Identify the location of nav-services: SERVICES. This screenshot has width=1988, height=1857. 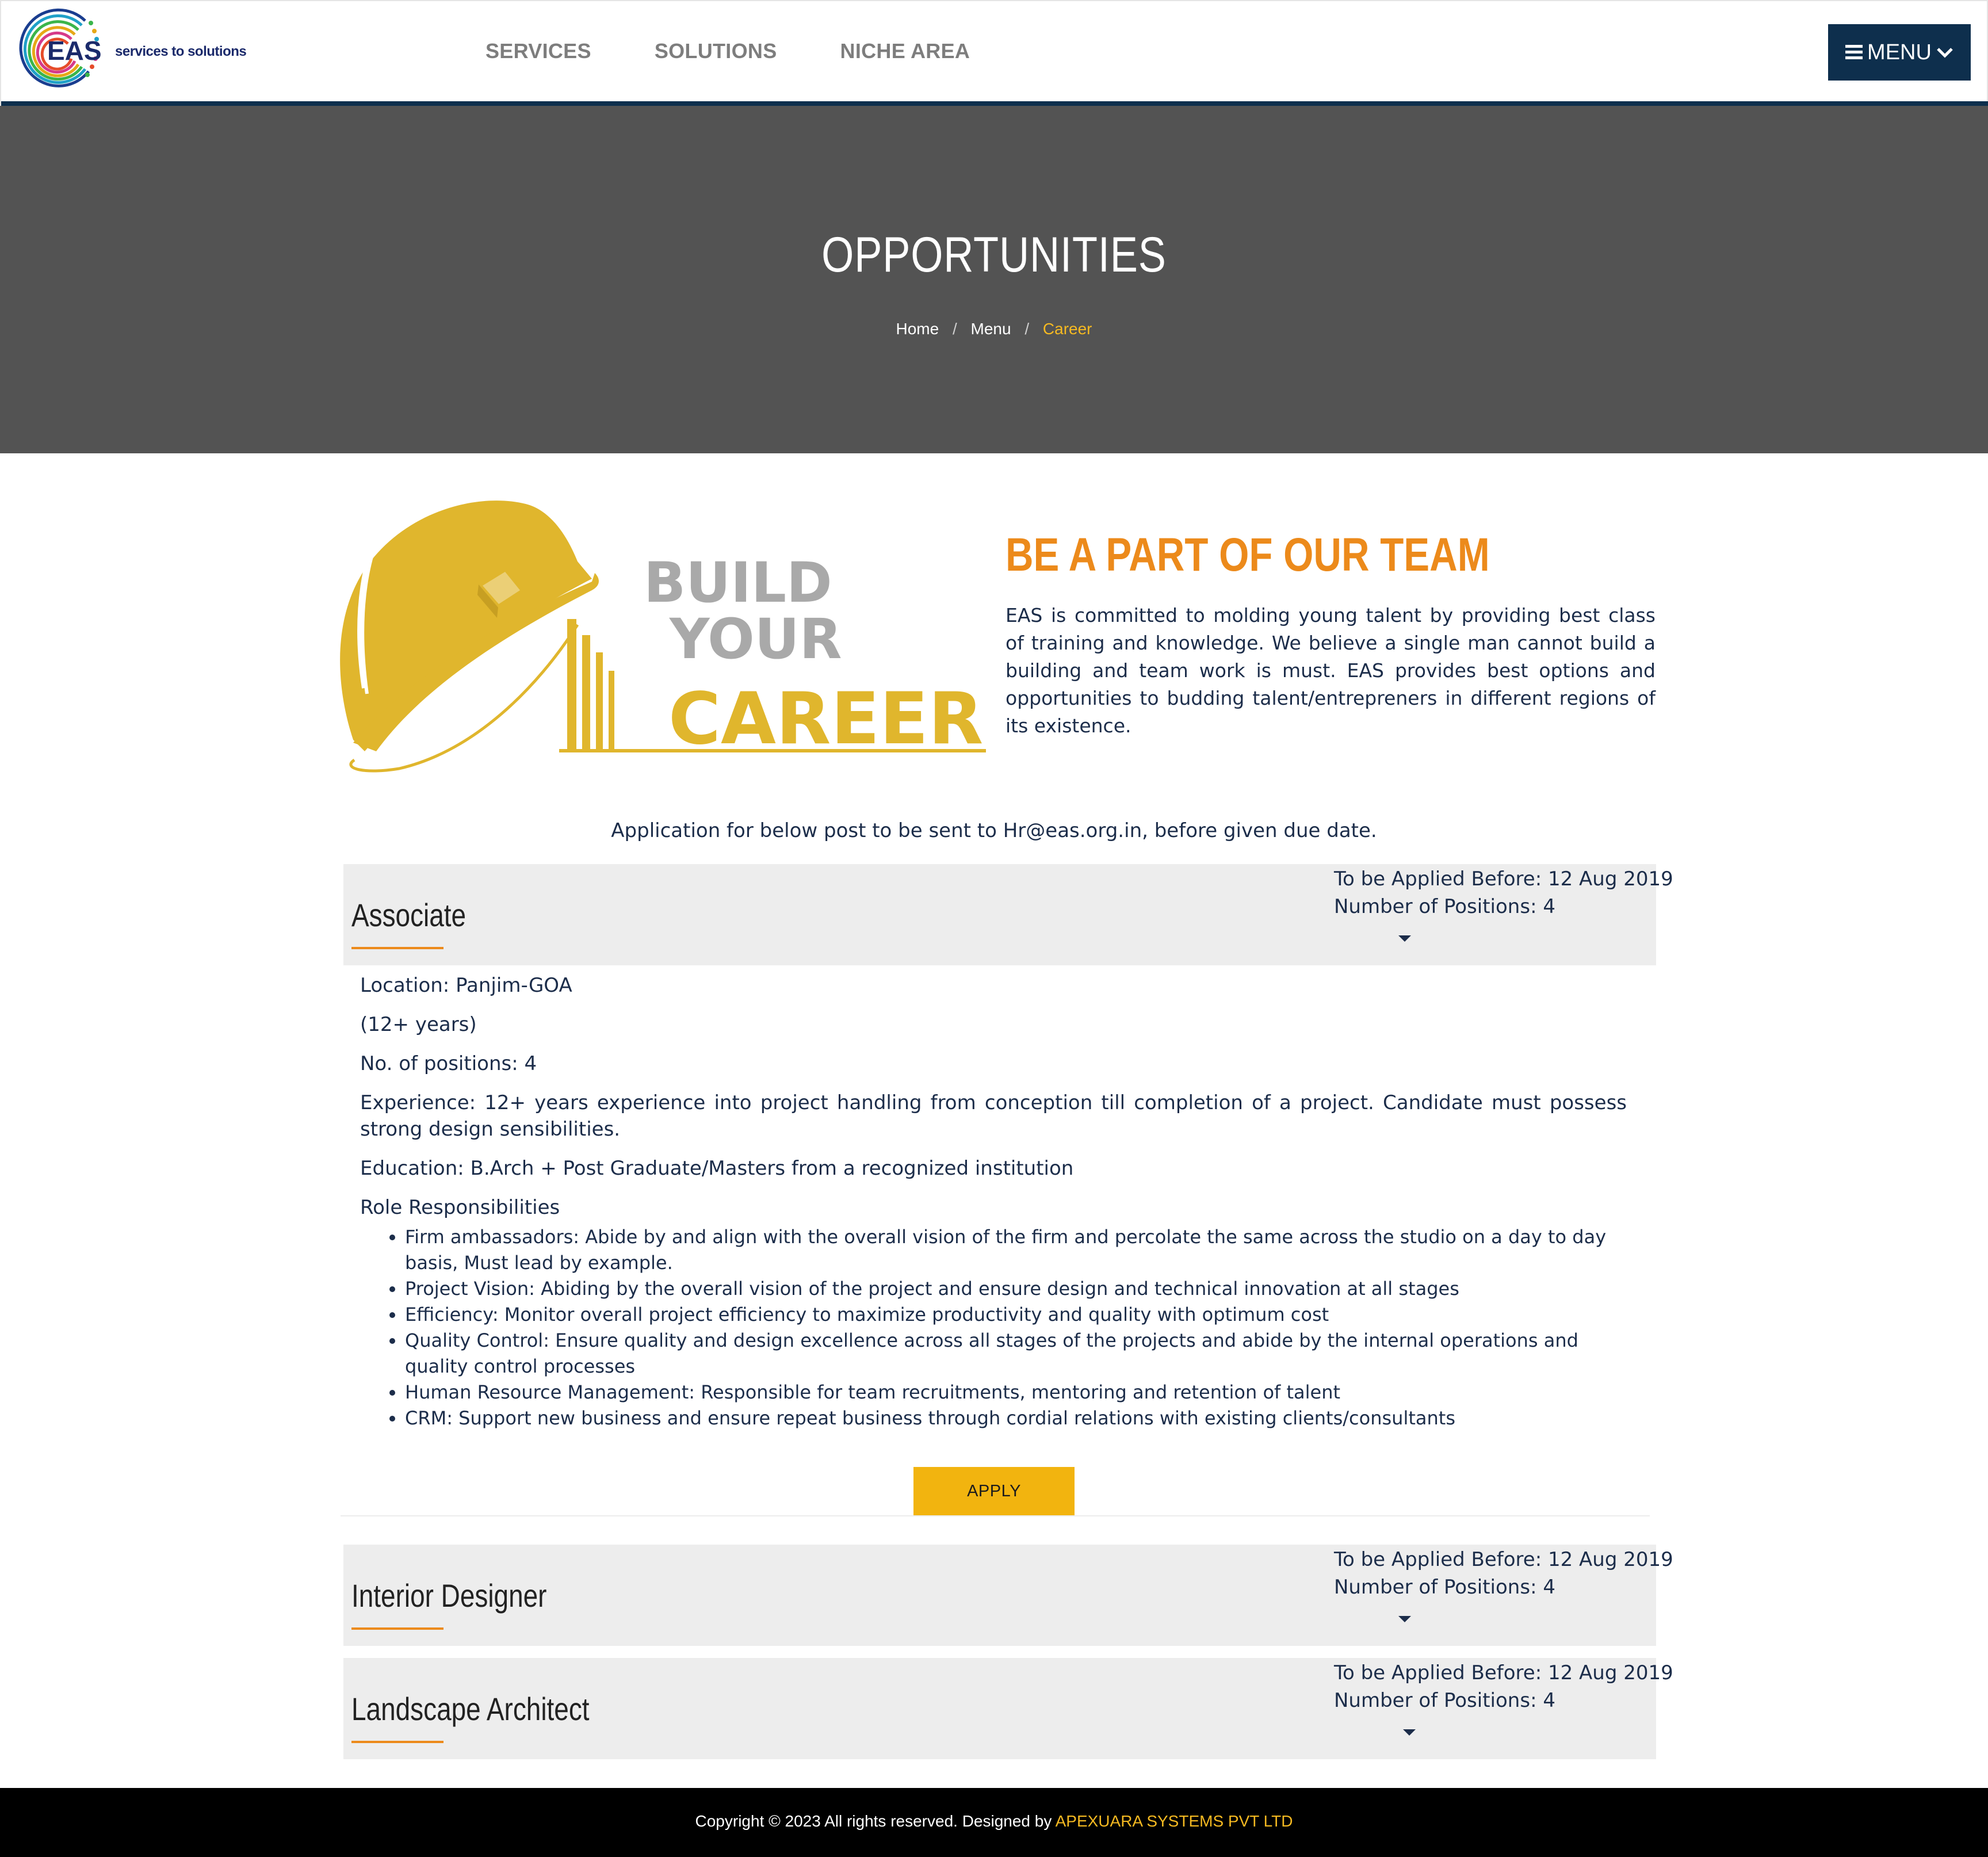
(538, 51).